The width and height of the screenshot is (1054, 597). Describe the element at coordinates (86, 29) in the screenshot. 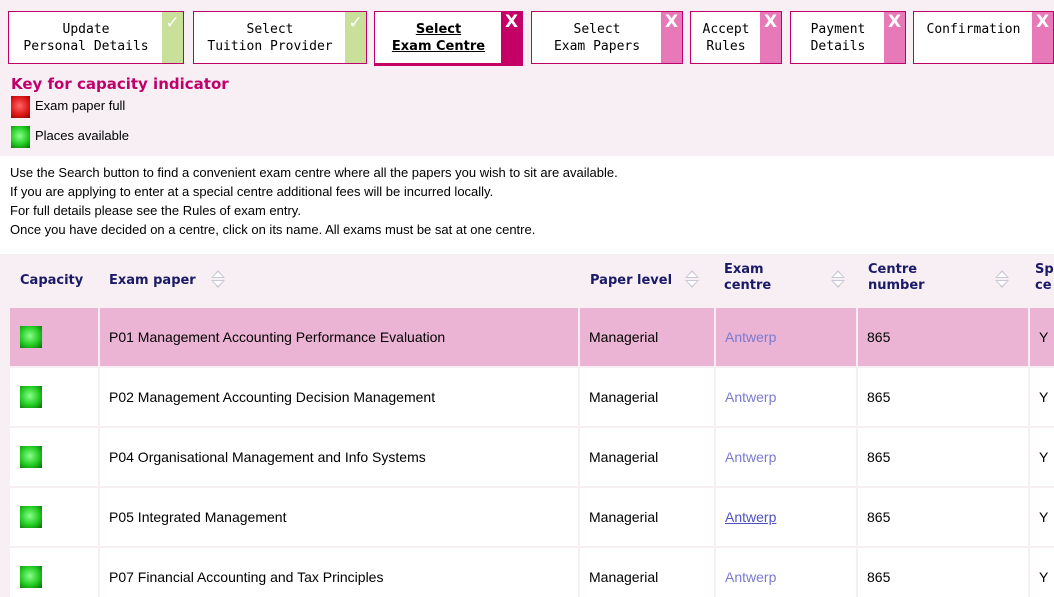

I see `step-label-line1: Update` at that location.